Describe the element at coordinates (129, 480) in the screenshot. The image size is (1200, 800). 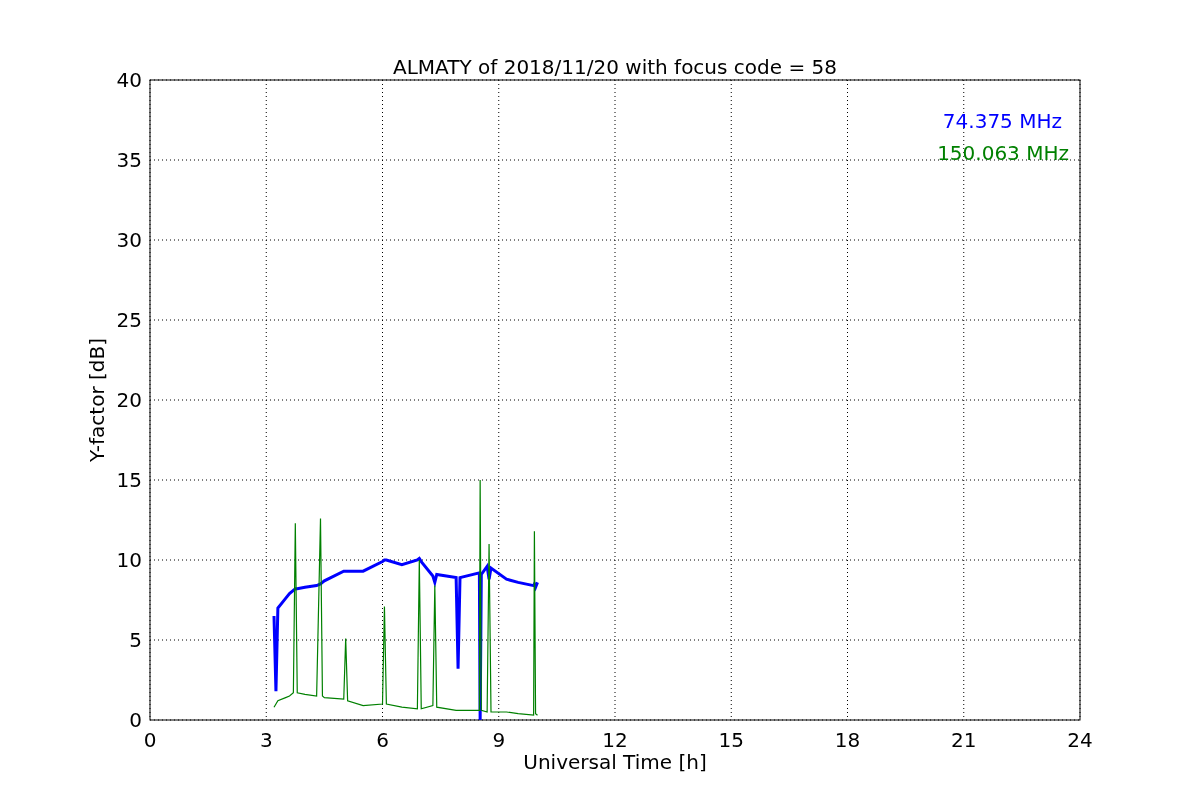
I see `y-tick-label: 15` at that location.